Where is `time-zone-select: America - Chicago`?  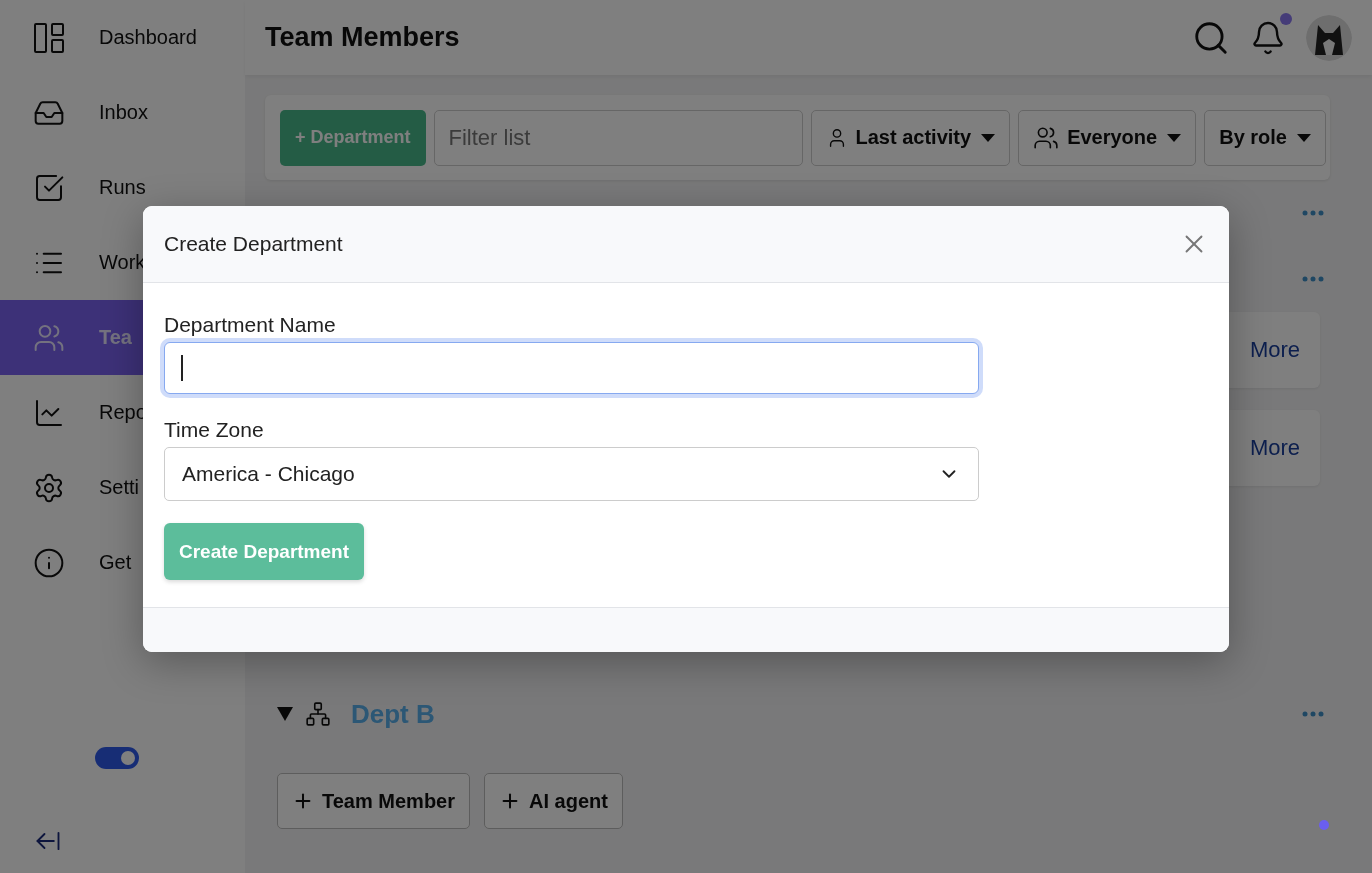
time-zone-select: America - Chicago is located at coordinates (571, 474).